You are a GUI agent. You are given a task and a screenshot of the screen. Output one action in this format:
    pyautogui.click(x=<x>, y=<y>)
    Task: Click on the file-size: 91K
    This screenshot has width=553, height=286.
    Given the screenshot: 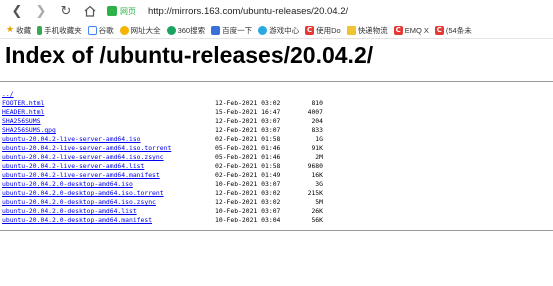 What is the action you would take?
    pyautogui.click(x=317, y=148)
    